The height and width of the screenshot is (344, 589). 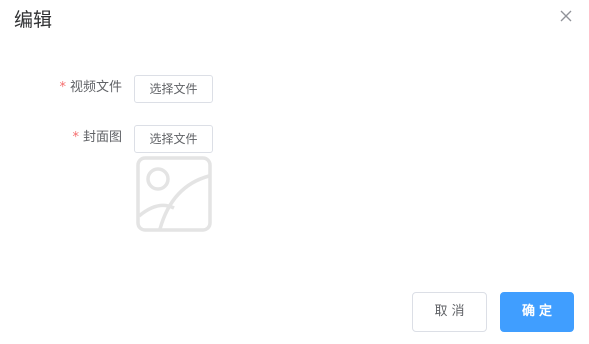 What do you see at coordinates (174, 194) in the screenshot?
I see `image-placeholder-icon` at bounding box center [174, 194].